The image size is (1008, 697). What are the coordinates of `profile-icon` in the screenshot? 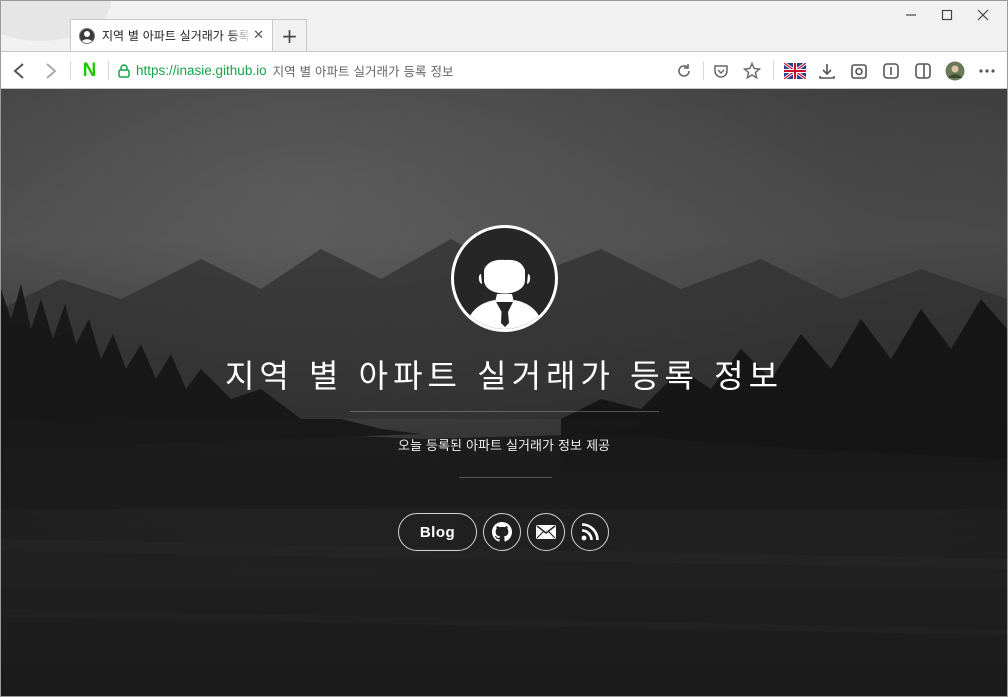 It's located at (955, 70).